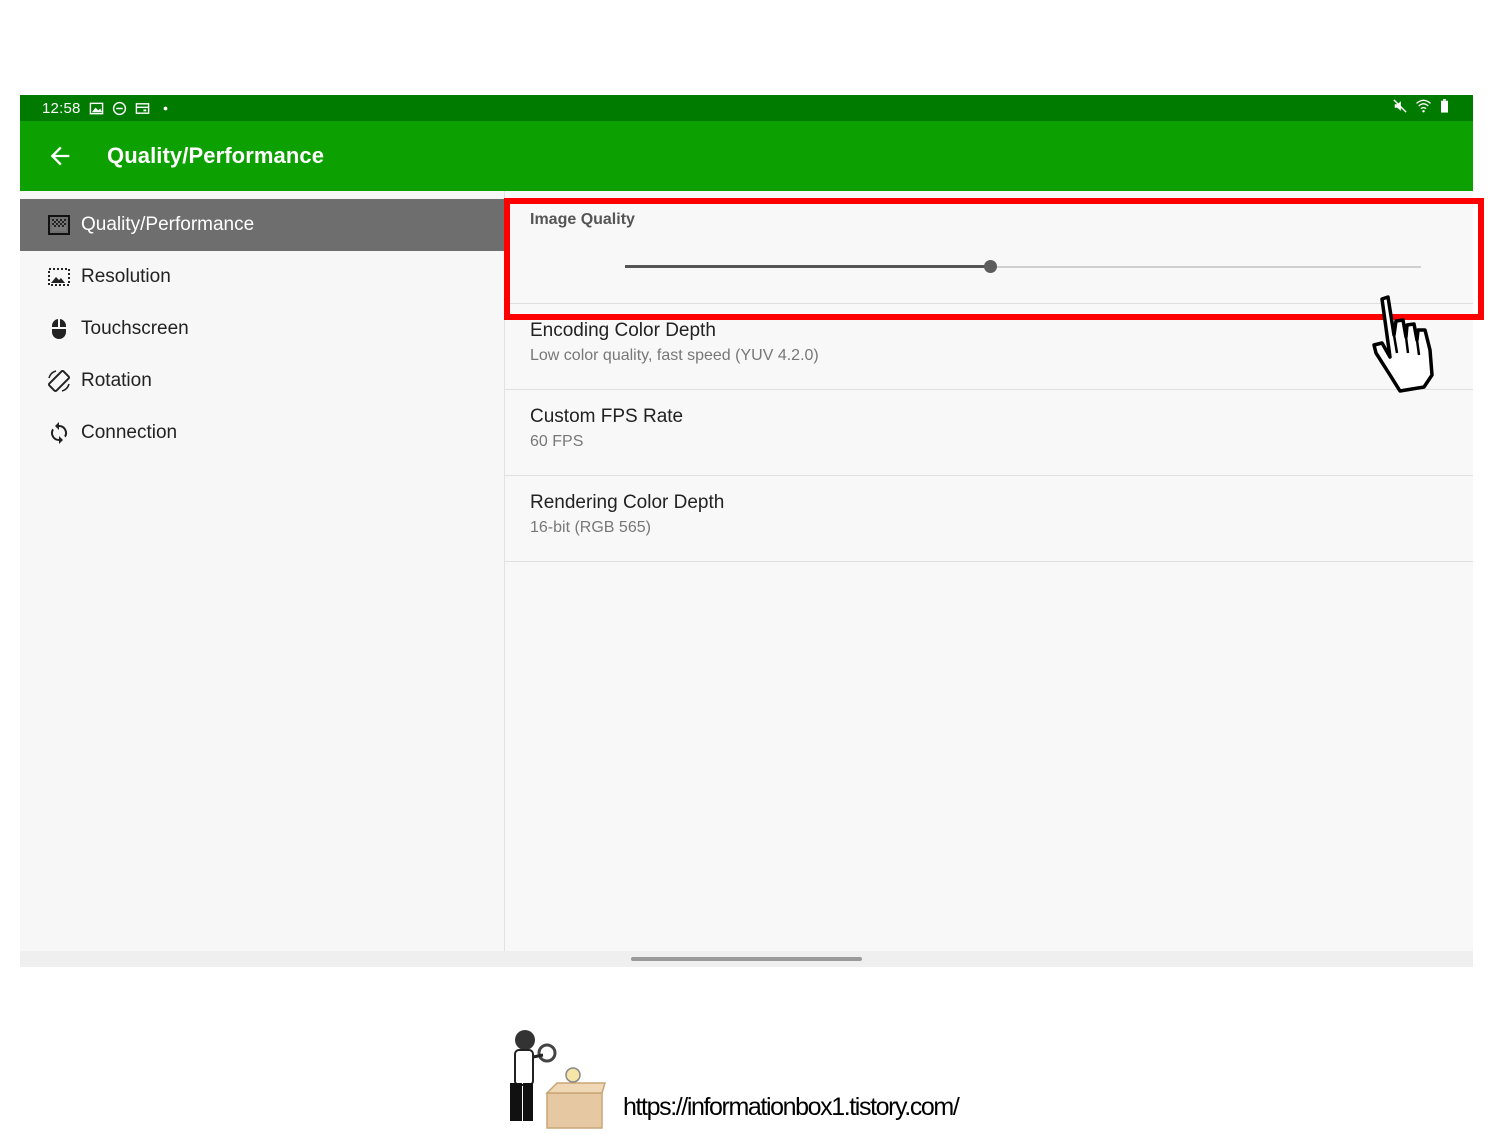  I want to click on slider-thumb, so click(990, 266).